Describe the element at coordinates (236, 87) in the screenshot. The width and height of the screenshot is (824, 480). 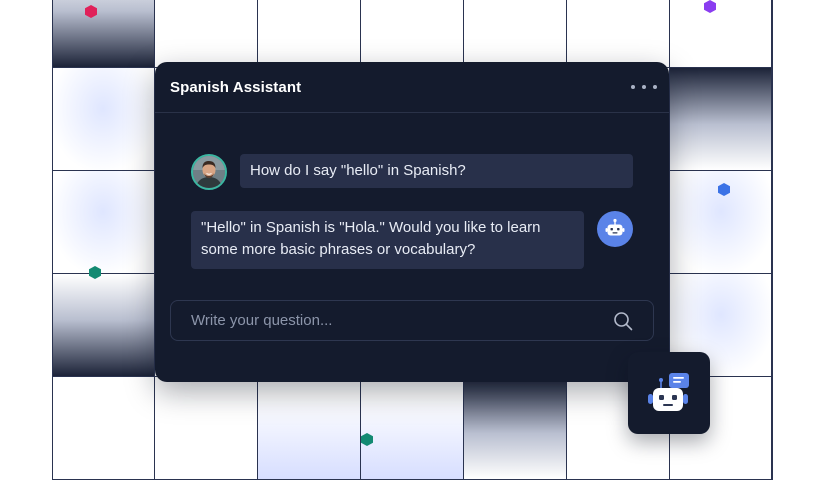
I see `chat-title: Spanish Assistant` at that location.